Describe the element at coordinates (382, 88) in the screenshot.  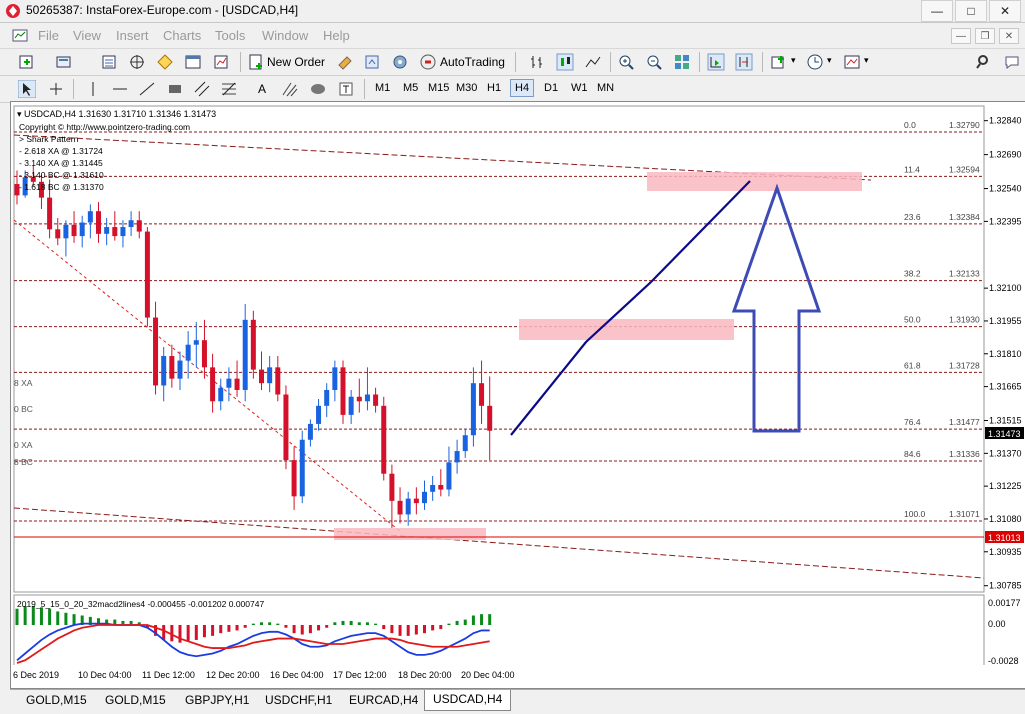
I see `timeframe-m1: M1` at that location.